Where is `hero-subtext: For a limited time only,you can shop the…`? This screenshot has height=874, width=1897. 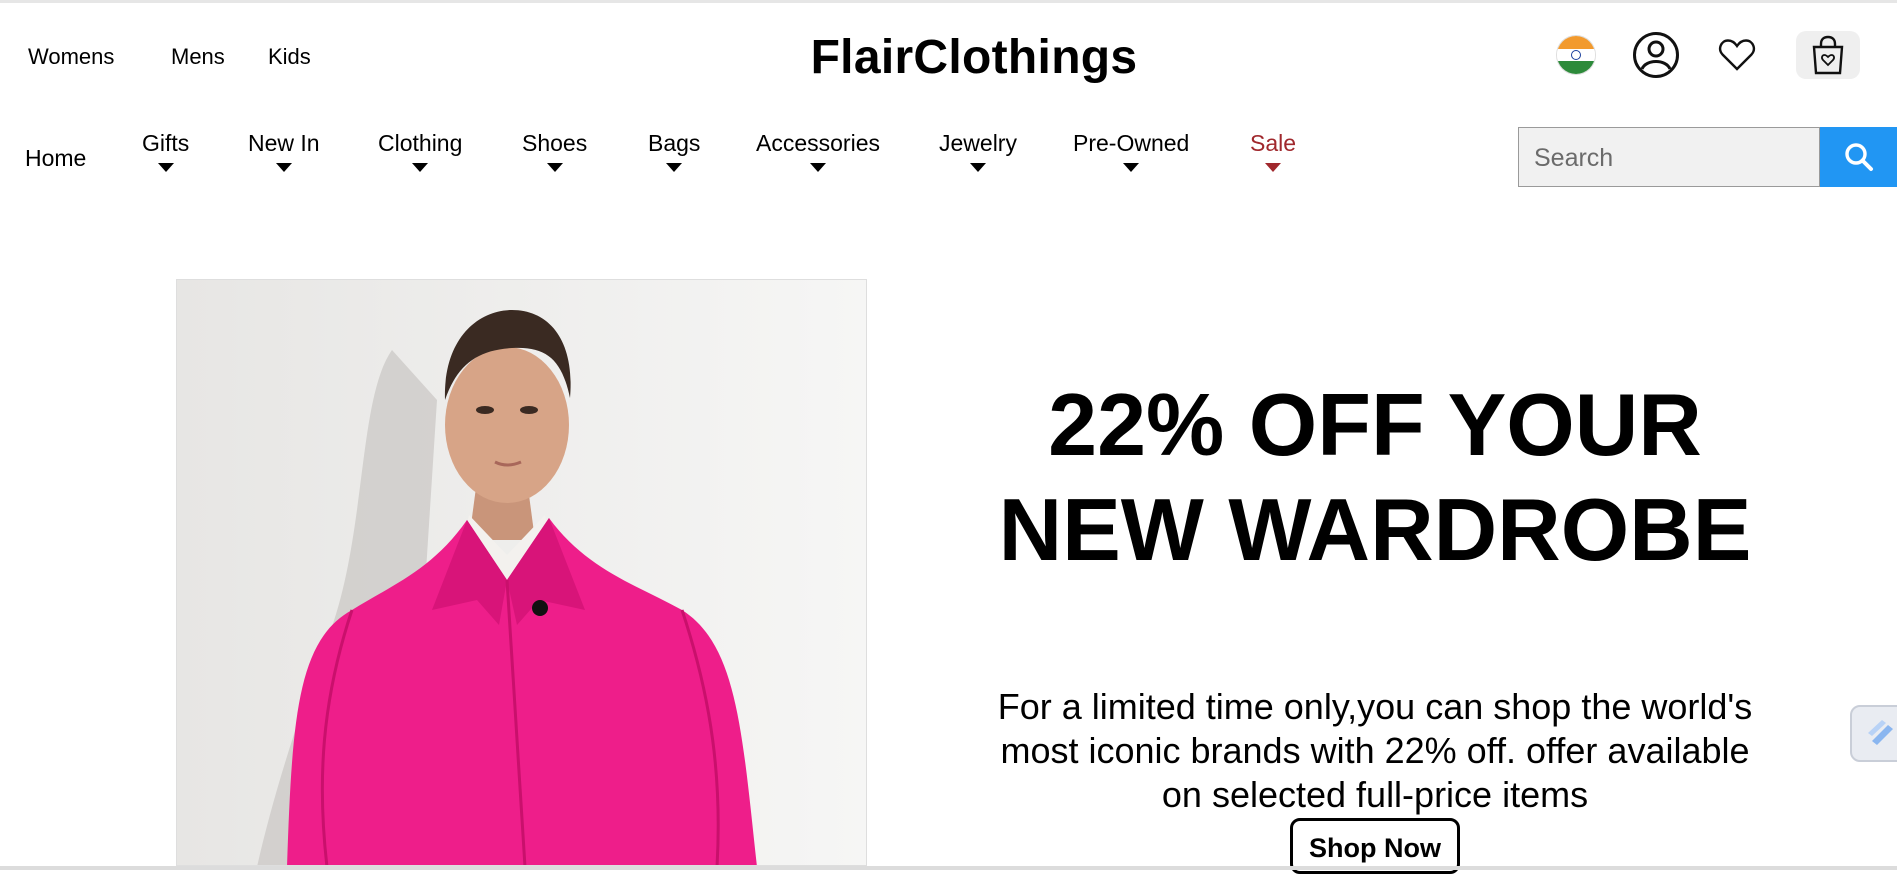 hero-subtext: For a limited time only,you can shop the… is located at coordinates (1375, 750).